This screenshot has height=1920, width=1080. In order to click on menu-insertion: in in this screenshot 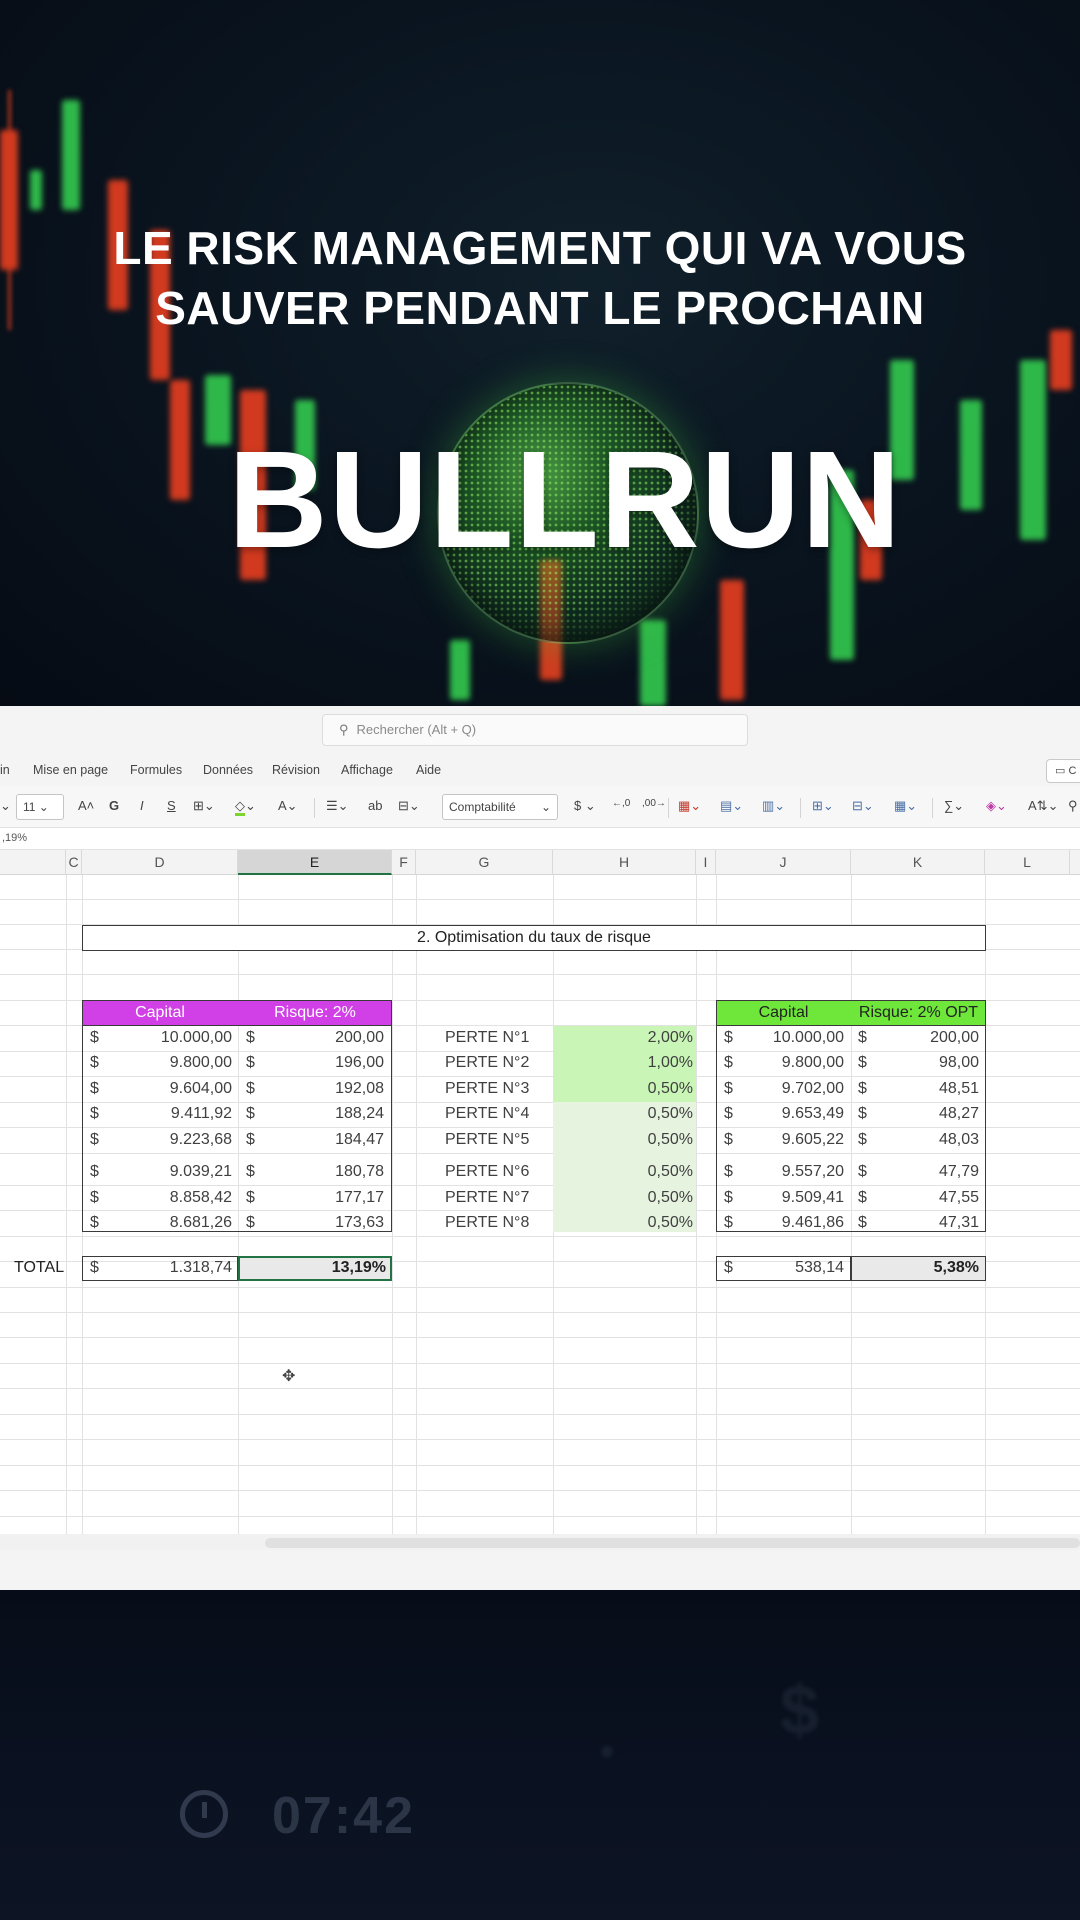, I will do `click(5, 770)`.